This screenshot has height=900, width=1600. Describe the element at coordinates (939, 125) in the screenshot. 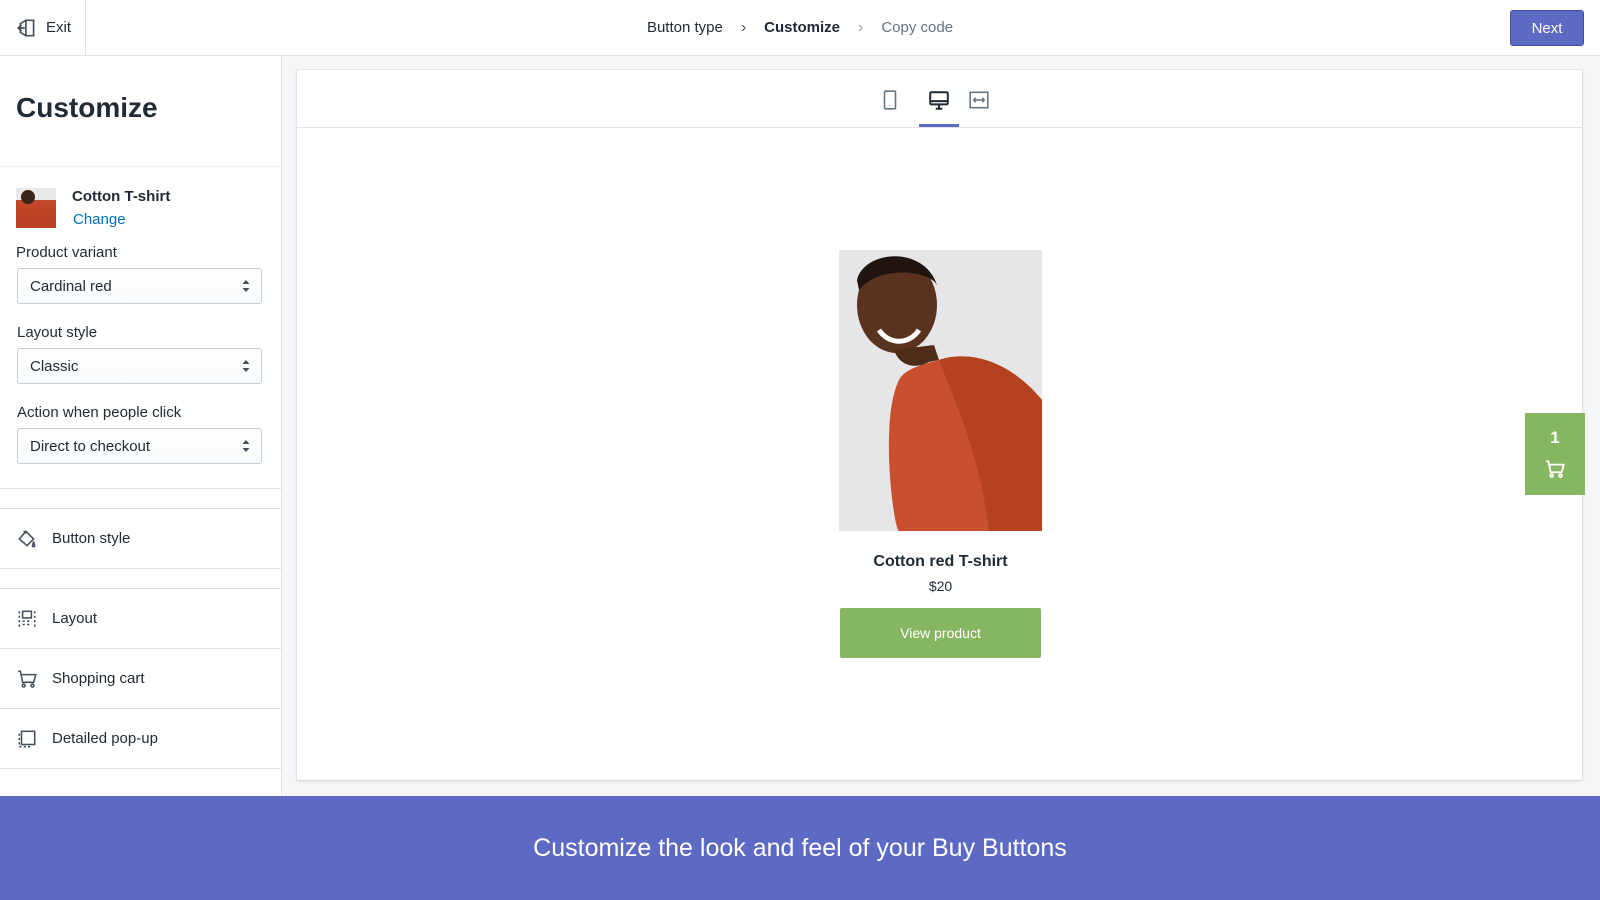

I see `active-tab-indicator` at that location.